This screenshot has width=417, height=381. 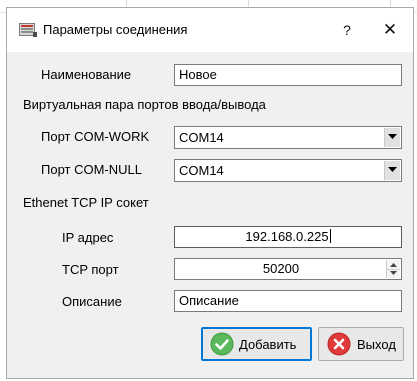 I want to click on tcp-port-value: 50200, so click(x=281, y=268).